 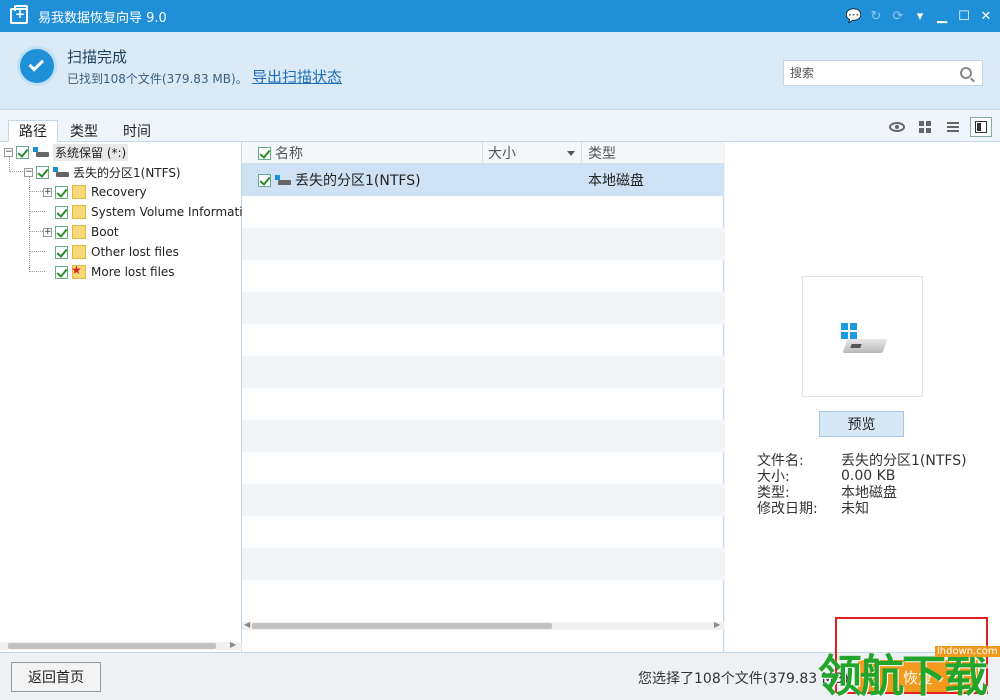 What do you see at coordinates (135, 252) in the screenshot?
I see `tree-label: Other lost files` at bounding box center [135, 252].